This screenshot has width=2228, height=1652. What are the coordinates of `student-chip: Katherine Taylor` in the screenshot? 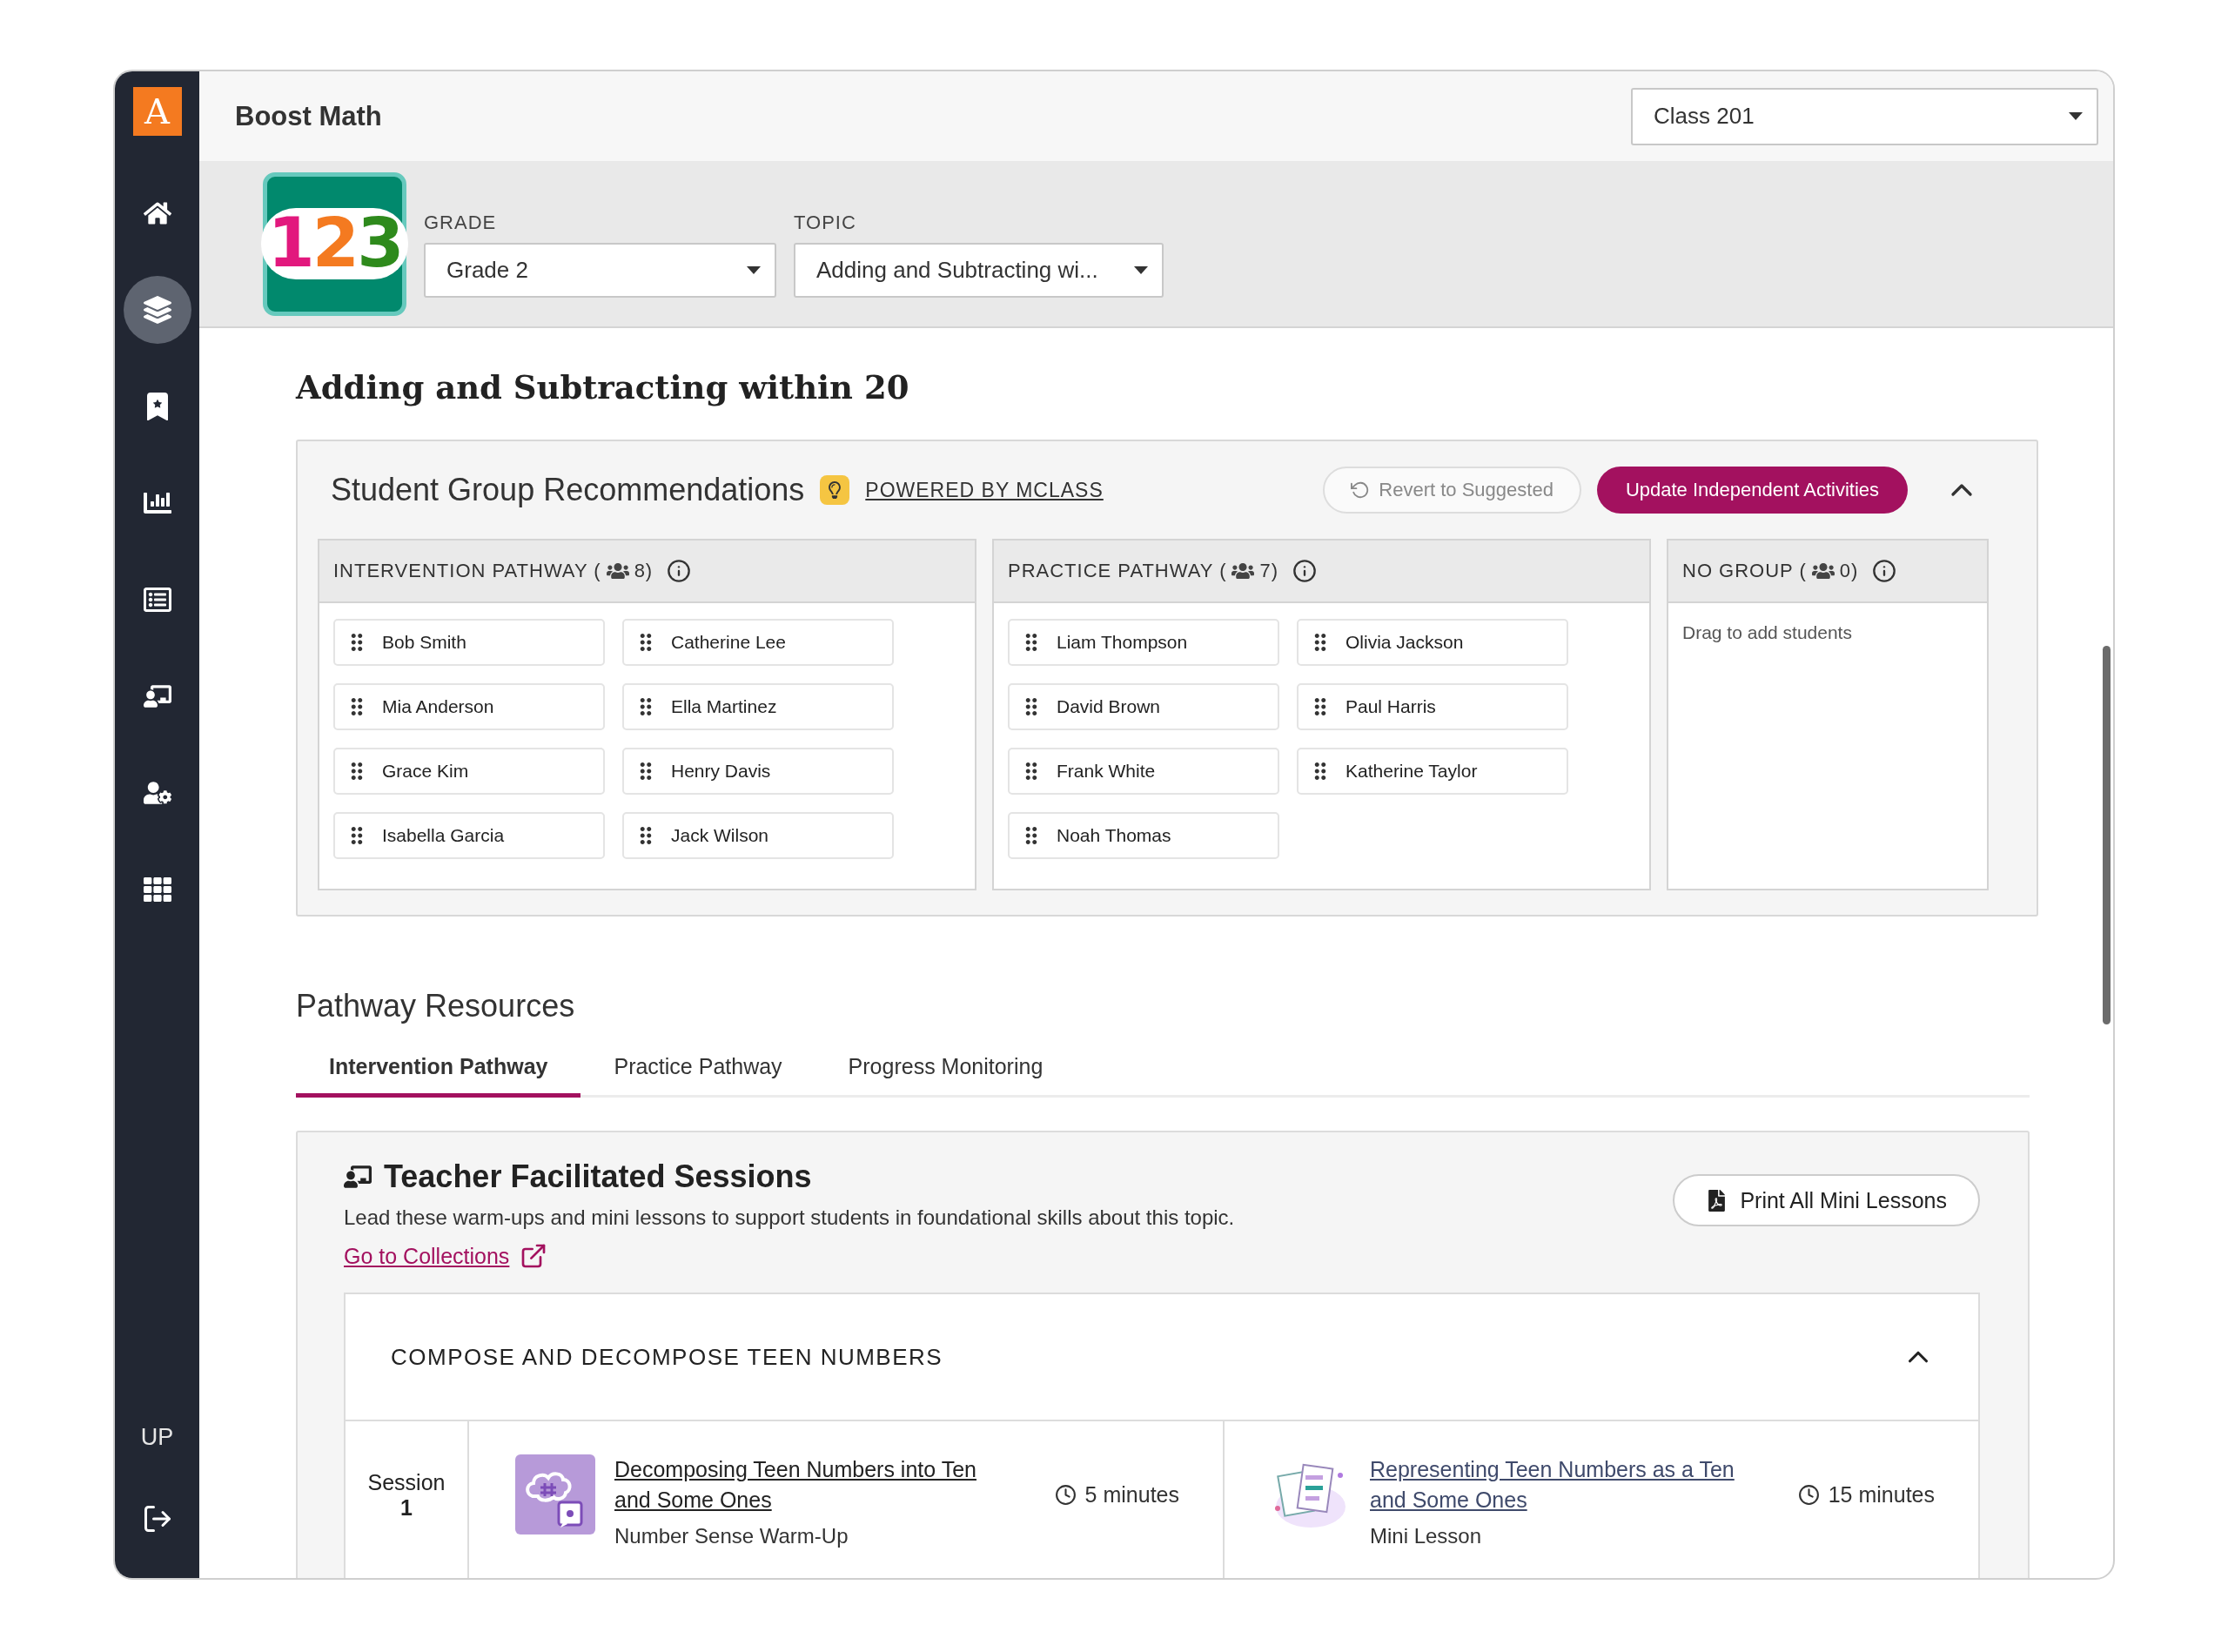 It's located at (1433, 772).